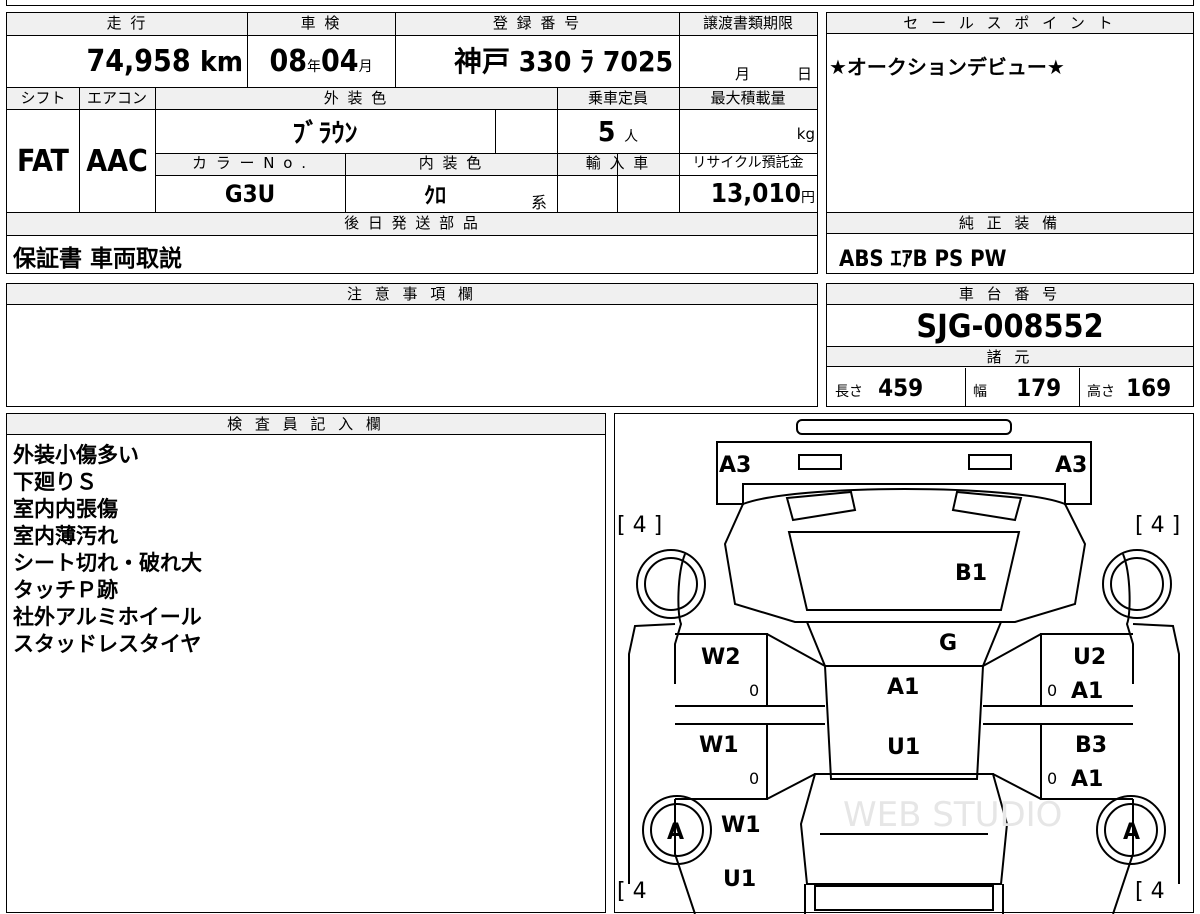 This screenshot has height=914, width=1200. What do you see at coordinates (1131, 832) in the screenshot?
I see `mark-wheel-rr: A` at bounding box center [1131, 832].